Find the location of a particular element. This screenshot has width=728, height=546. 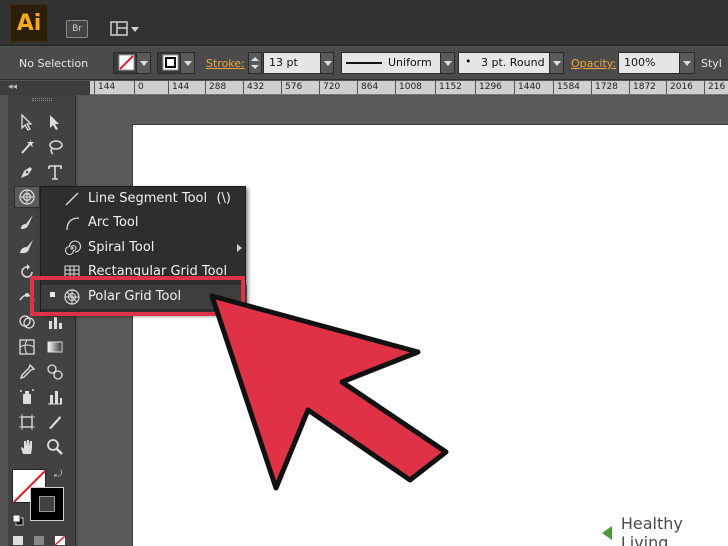

annotation-arrow-icon is located at coordinates (329, 392).